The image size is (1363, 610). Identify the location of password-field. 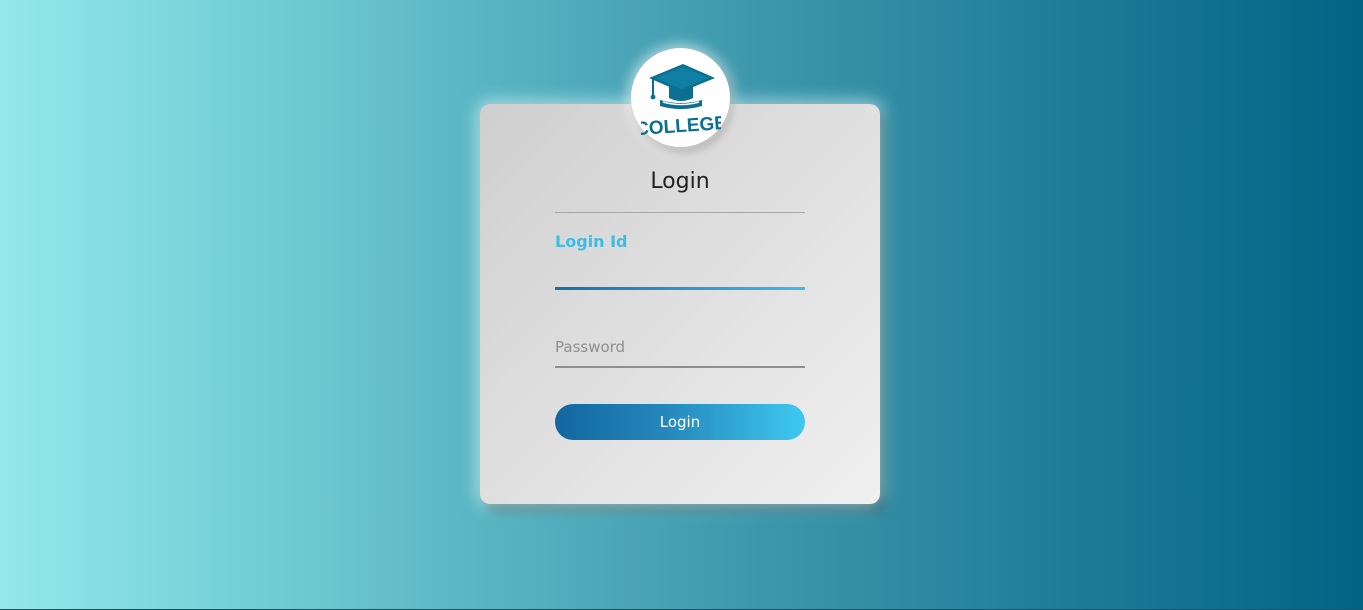
(680, 347).